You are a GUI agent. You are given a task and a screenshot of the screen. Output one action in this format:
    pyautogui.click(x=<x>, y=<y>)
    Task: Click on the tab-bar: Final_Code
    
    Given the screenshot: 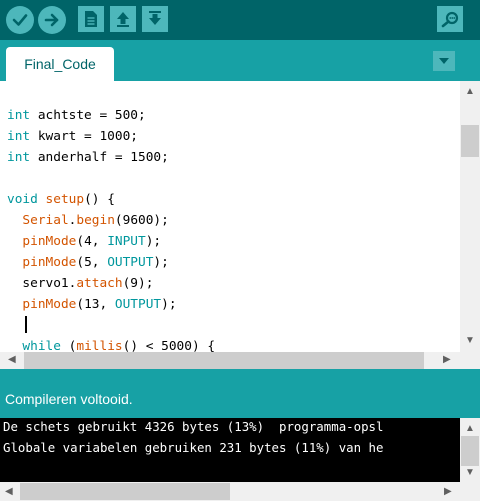 What is the action you would take?
    pyautogui.click(x=240, y=60)
    